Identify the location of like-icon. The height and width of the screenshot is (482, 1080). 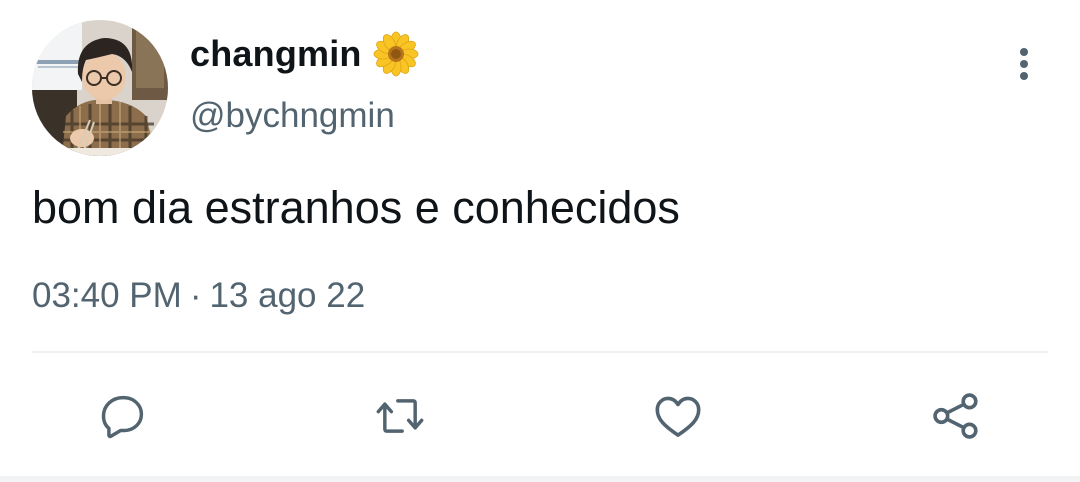
(678, 416).